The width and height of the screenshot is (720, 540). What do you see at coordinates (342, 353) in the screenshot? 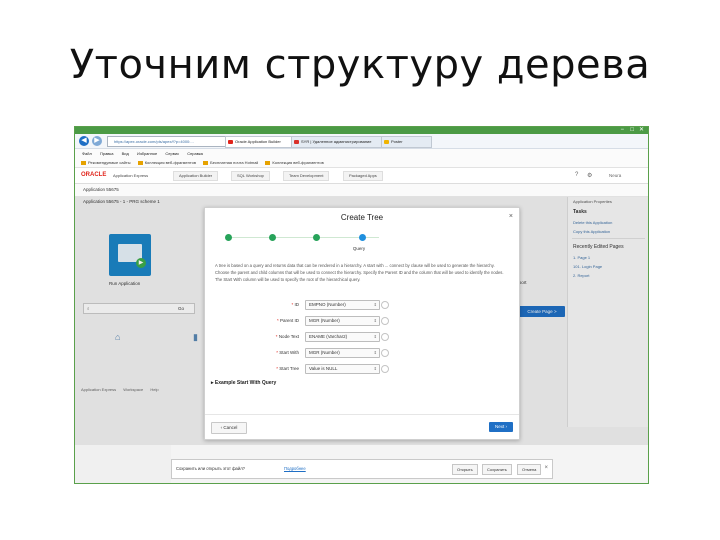
I see `start-with-select: MGR (Number) ⇕` at bounding box center [342, 353].